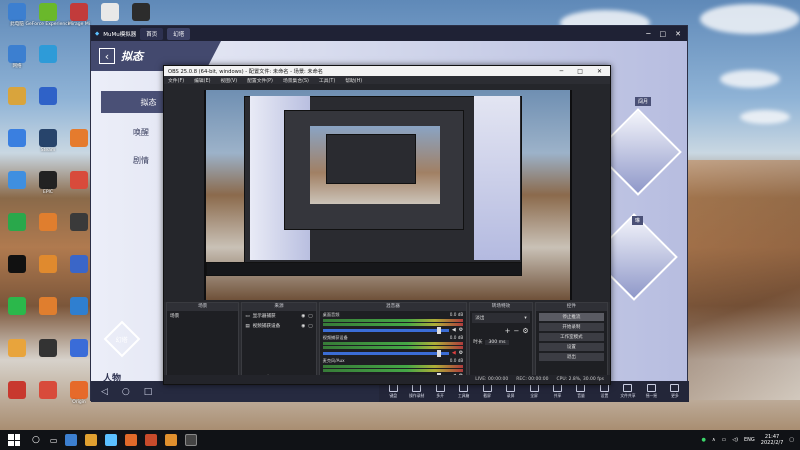 This screenshot has width=800, height=450. I want to click on notification-icon: ▢, so click(791, 440).